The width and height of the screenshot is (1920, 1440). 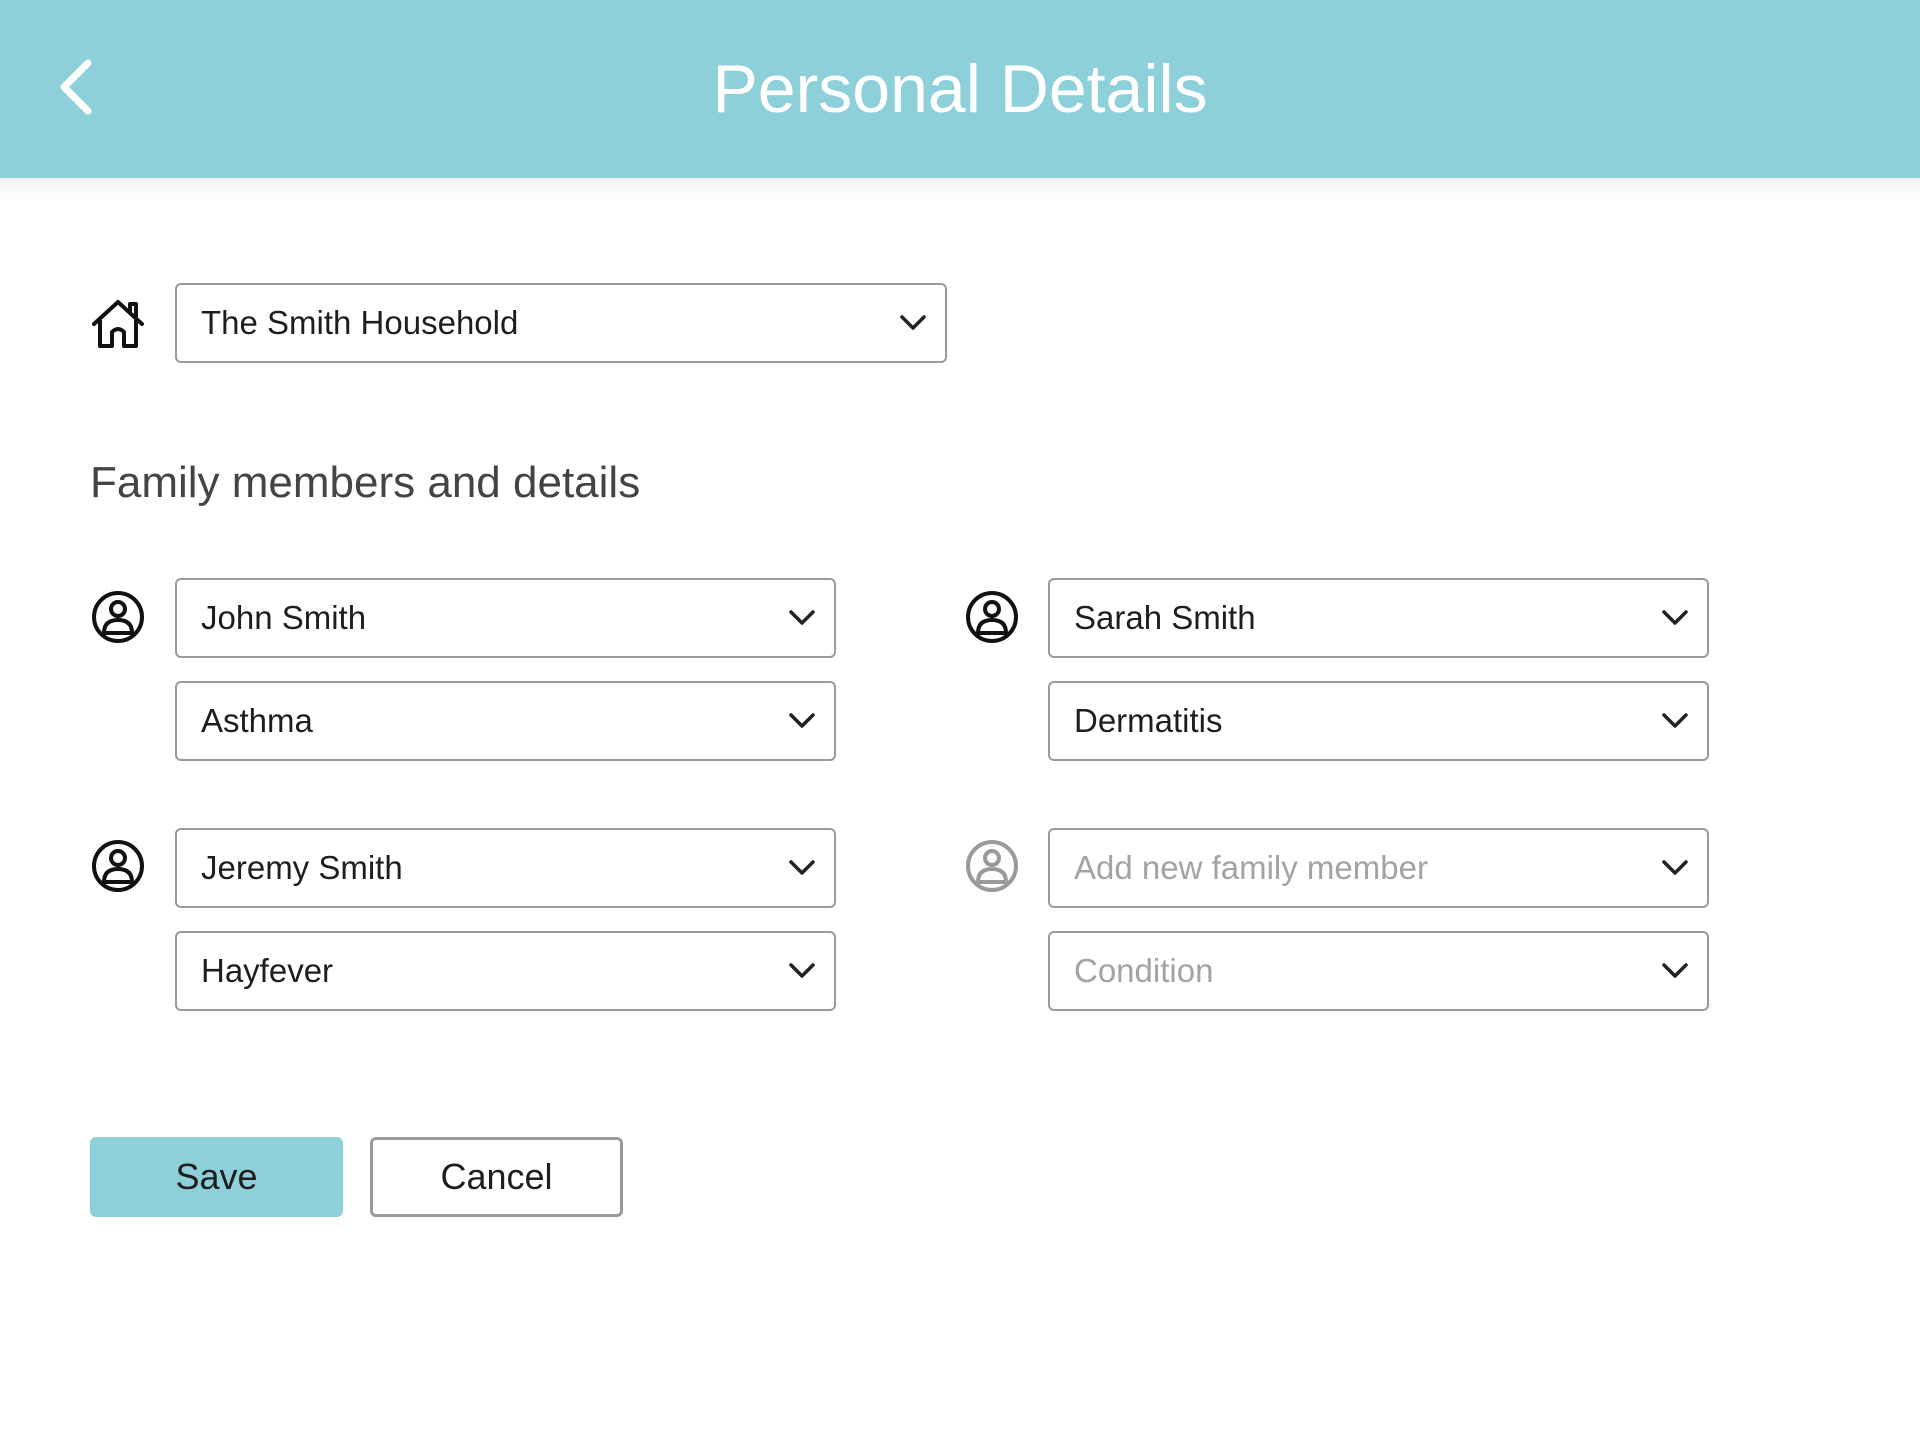 What do you see at coordinates (505, 868) in the screenshot?
I see `member-name-select: Jeremy Smith` at bounding box center [505, 868].